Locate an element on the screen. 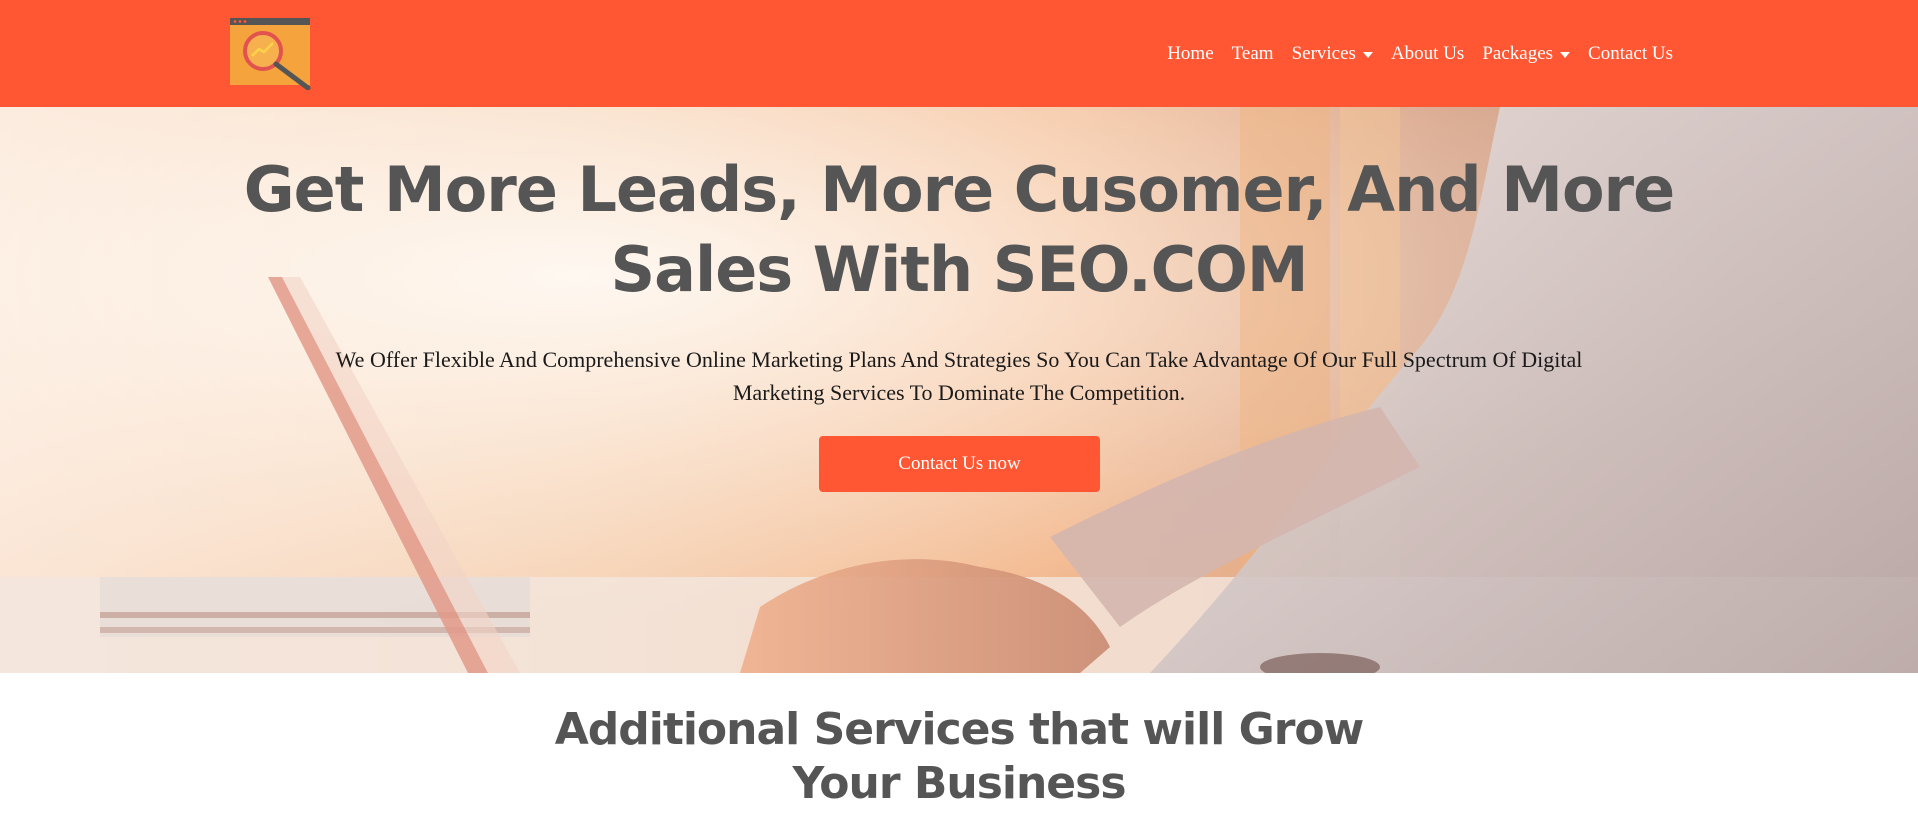 This screenshot has width=1918, height=829. hero-title-line: Get More Leads, More Cusomer, And More is located at coordinates (959, 189).